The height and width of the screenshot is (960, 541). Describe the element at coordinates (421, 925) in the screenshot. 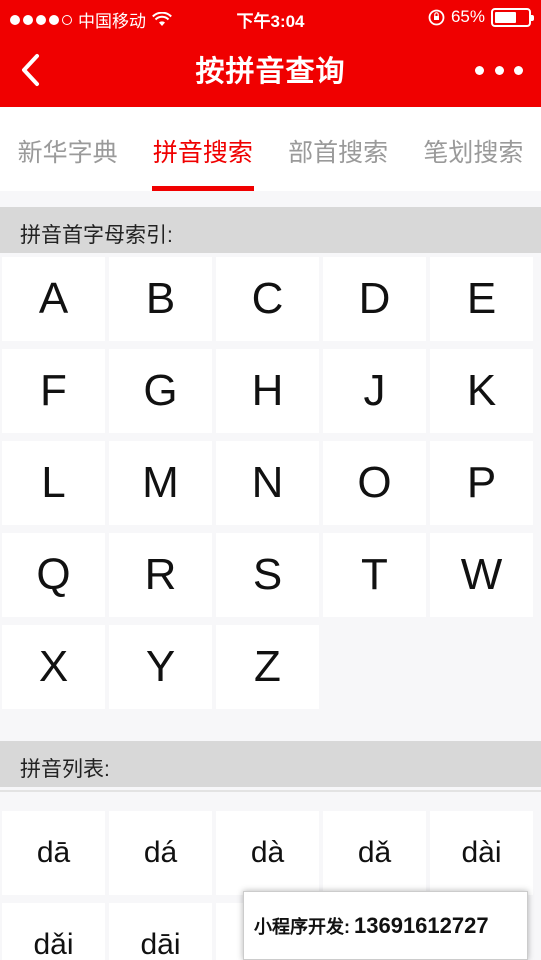

I see `promo-phone: 13691612727` at that location.